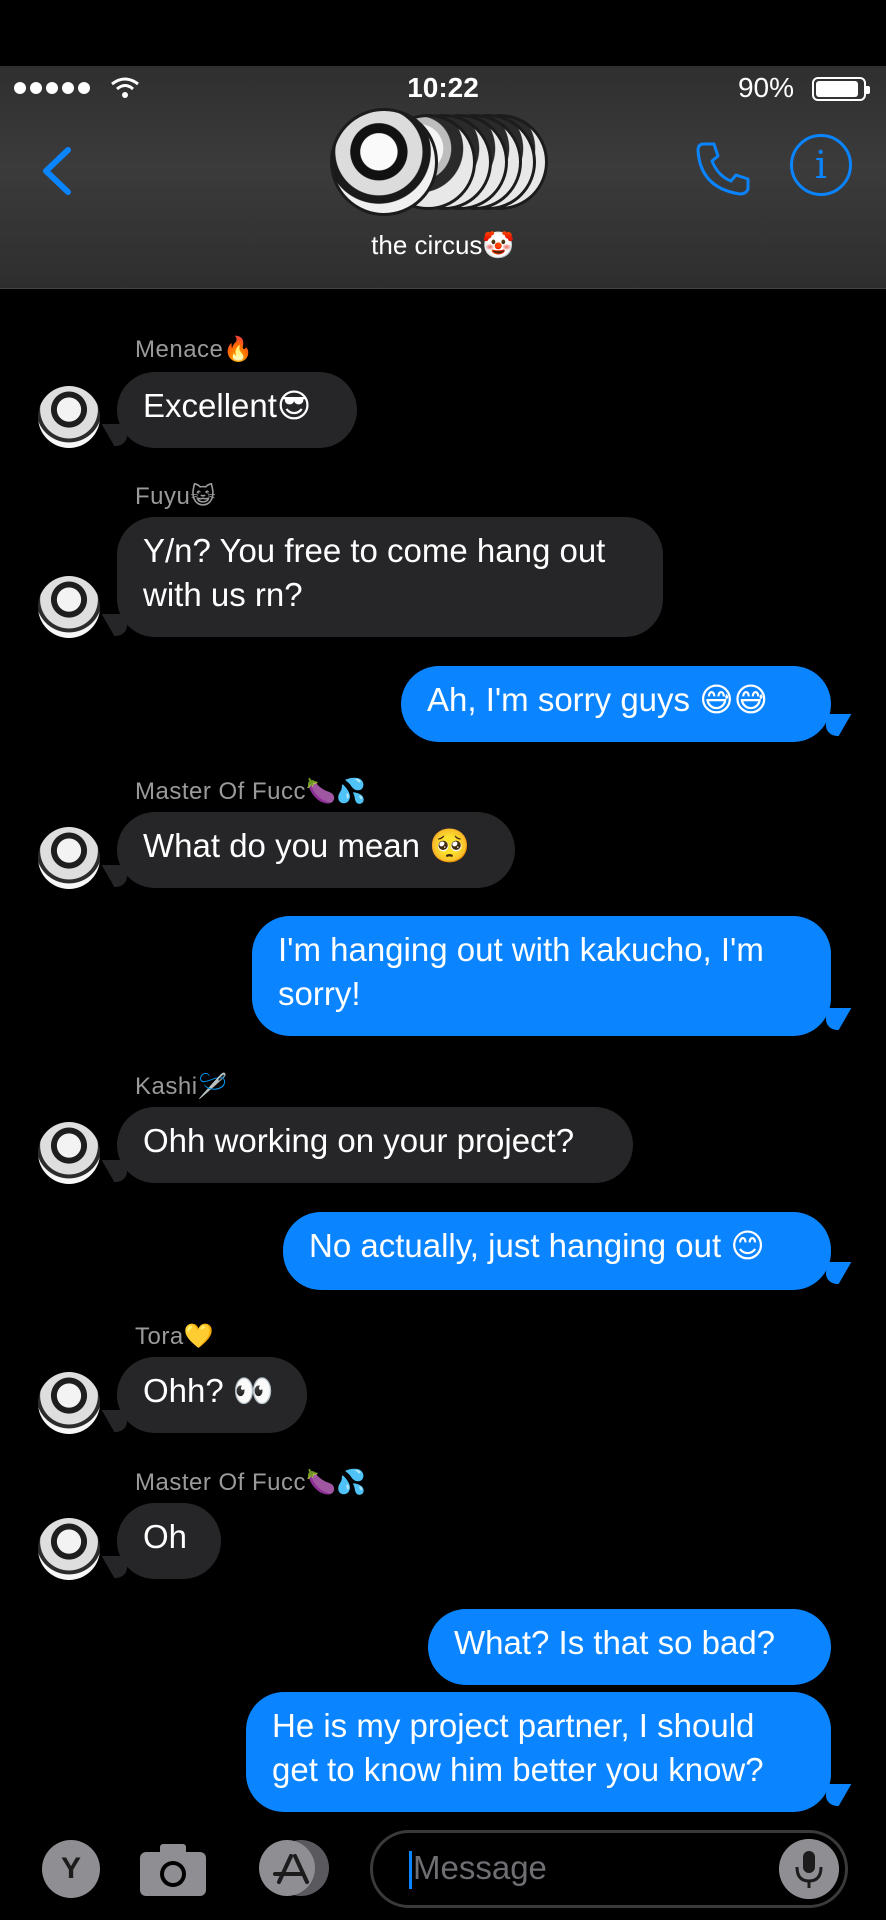  What do you see at coordinates (809, 1869) in the screenshot?
I see `microphone-icon` at bounding box center [809, 1869].